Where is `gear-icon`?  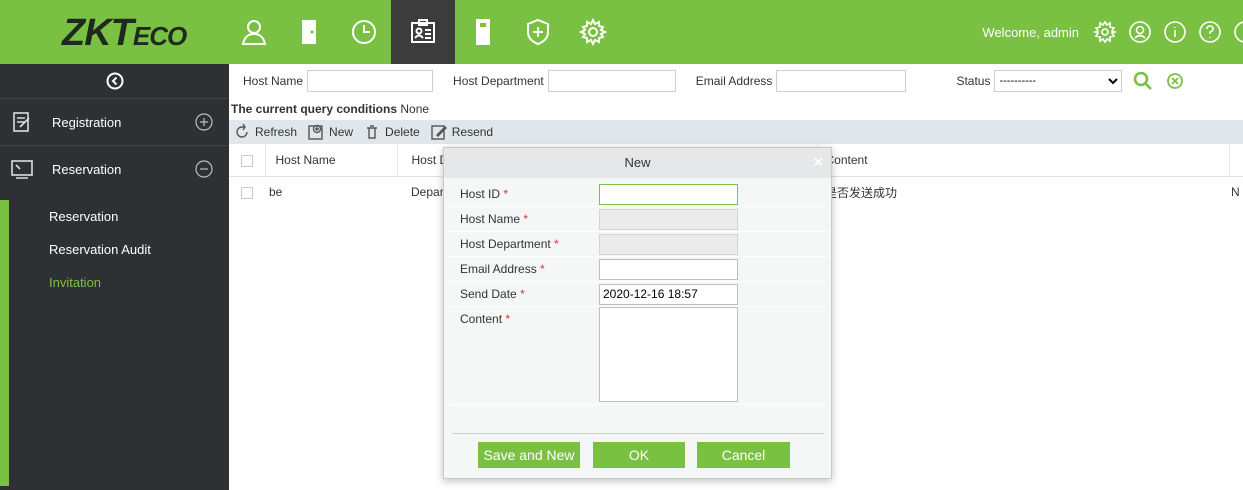 gear-icon is located at coordinates (592, 32).